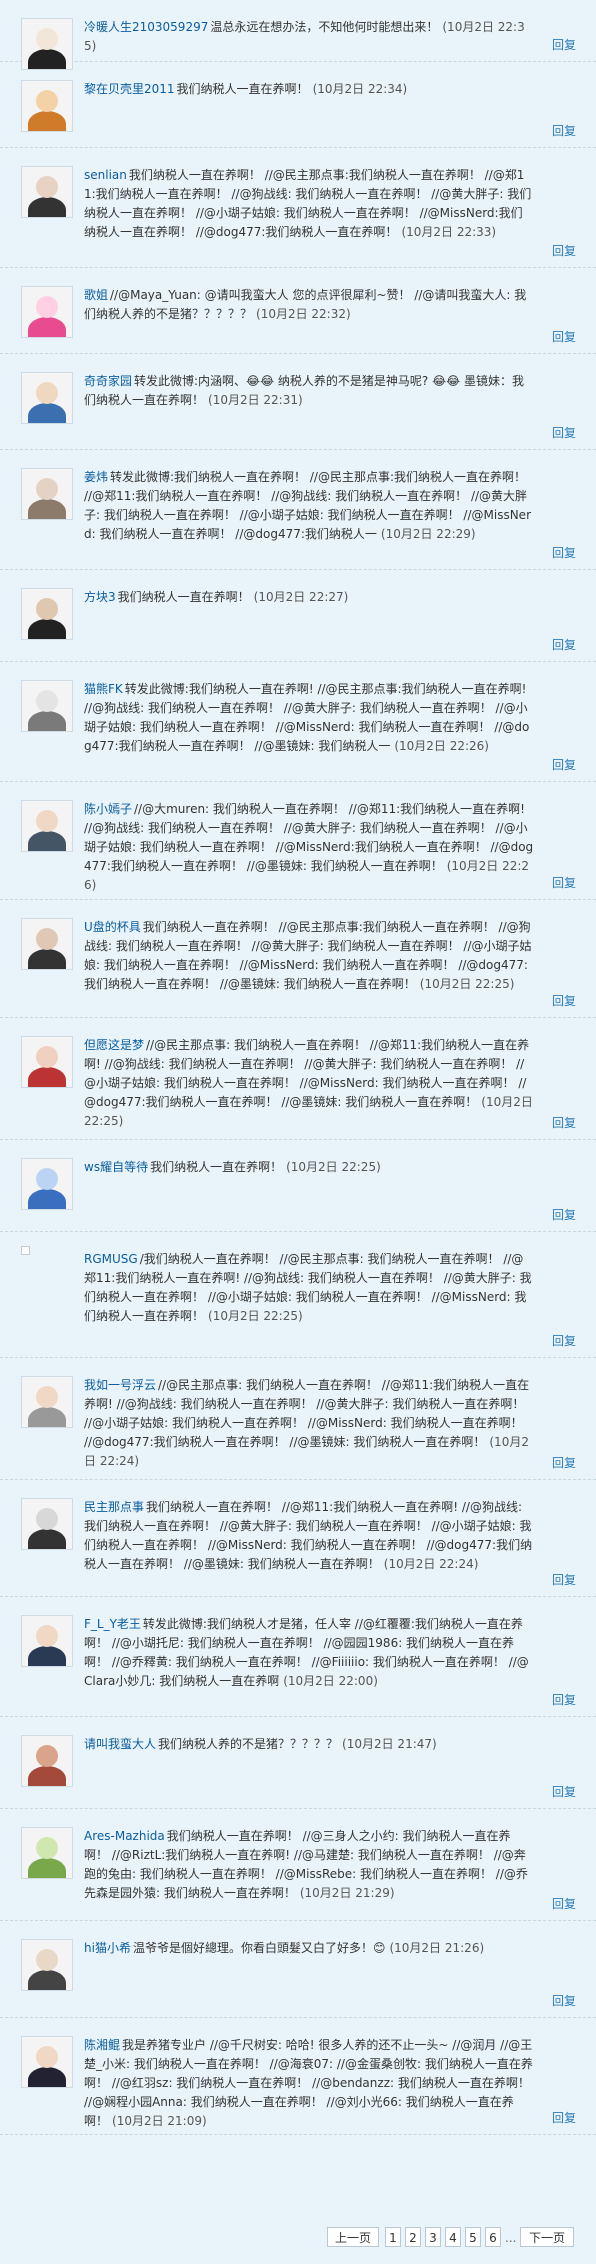 The width and height of the screenshot is (596, 2264). I want to click on next-page-button: 下一页, so click(547, 2237).